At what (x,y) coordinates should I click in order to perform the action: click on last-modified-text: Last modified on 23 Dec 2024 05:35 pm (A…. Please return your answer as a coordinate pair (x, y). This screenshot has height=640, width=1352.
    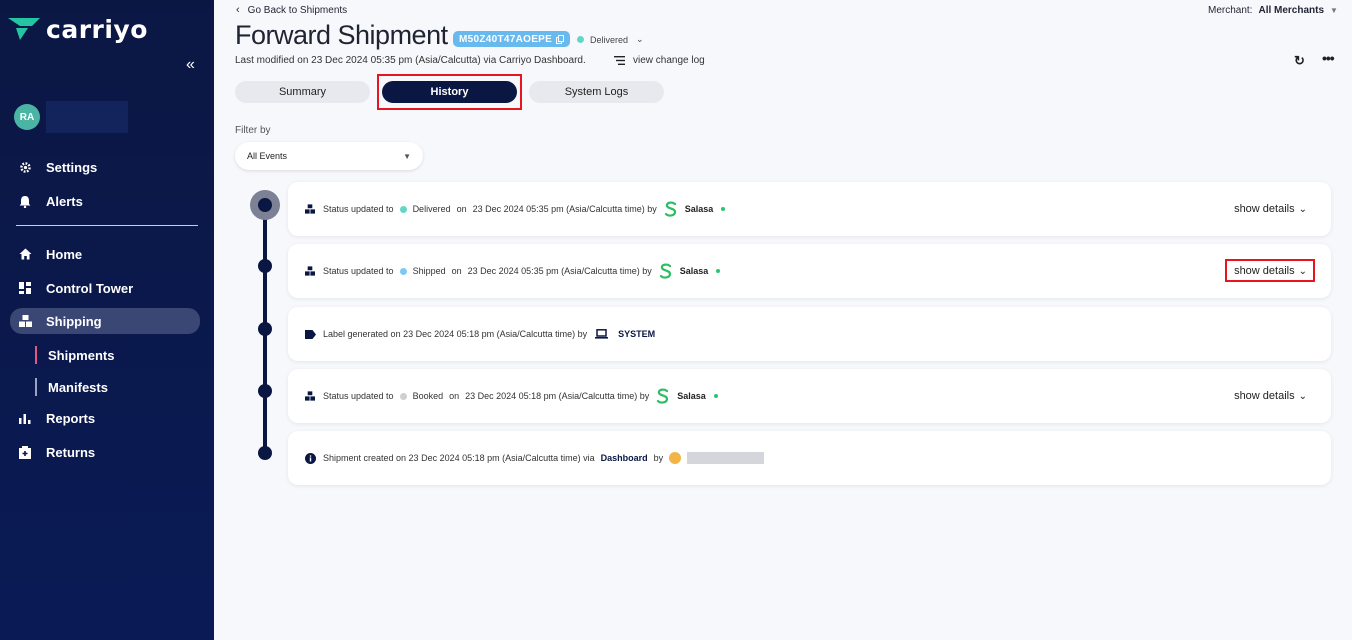
    Looking at the image, I should click on (410, 60).